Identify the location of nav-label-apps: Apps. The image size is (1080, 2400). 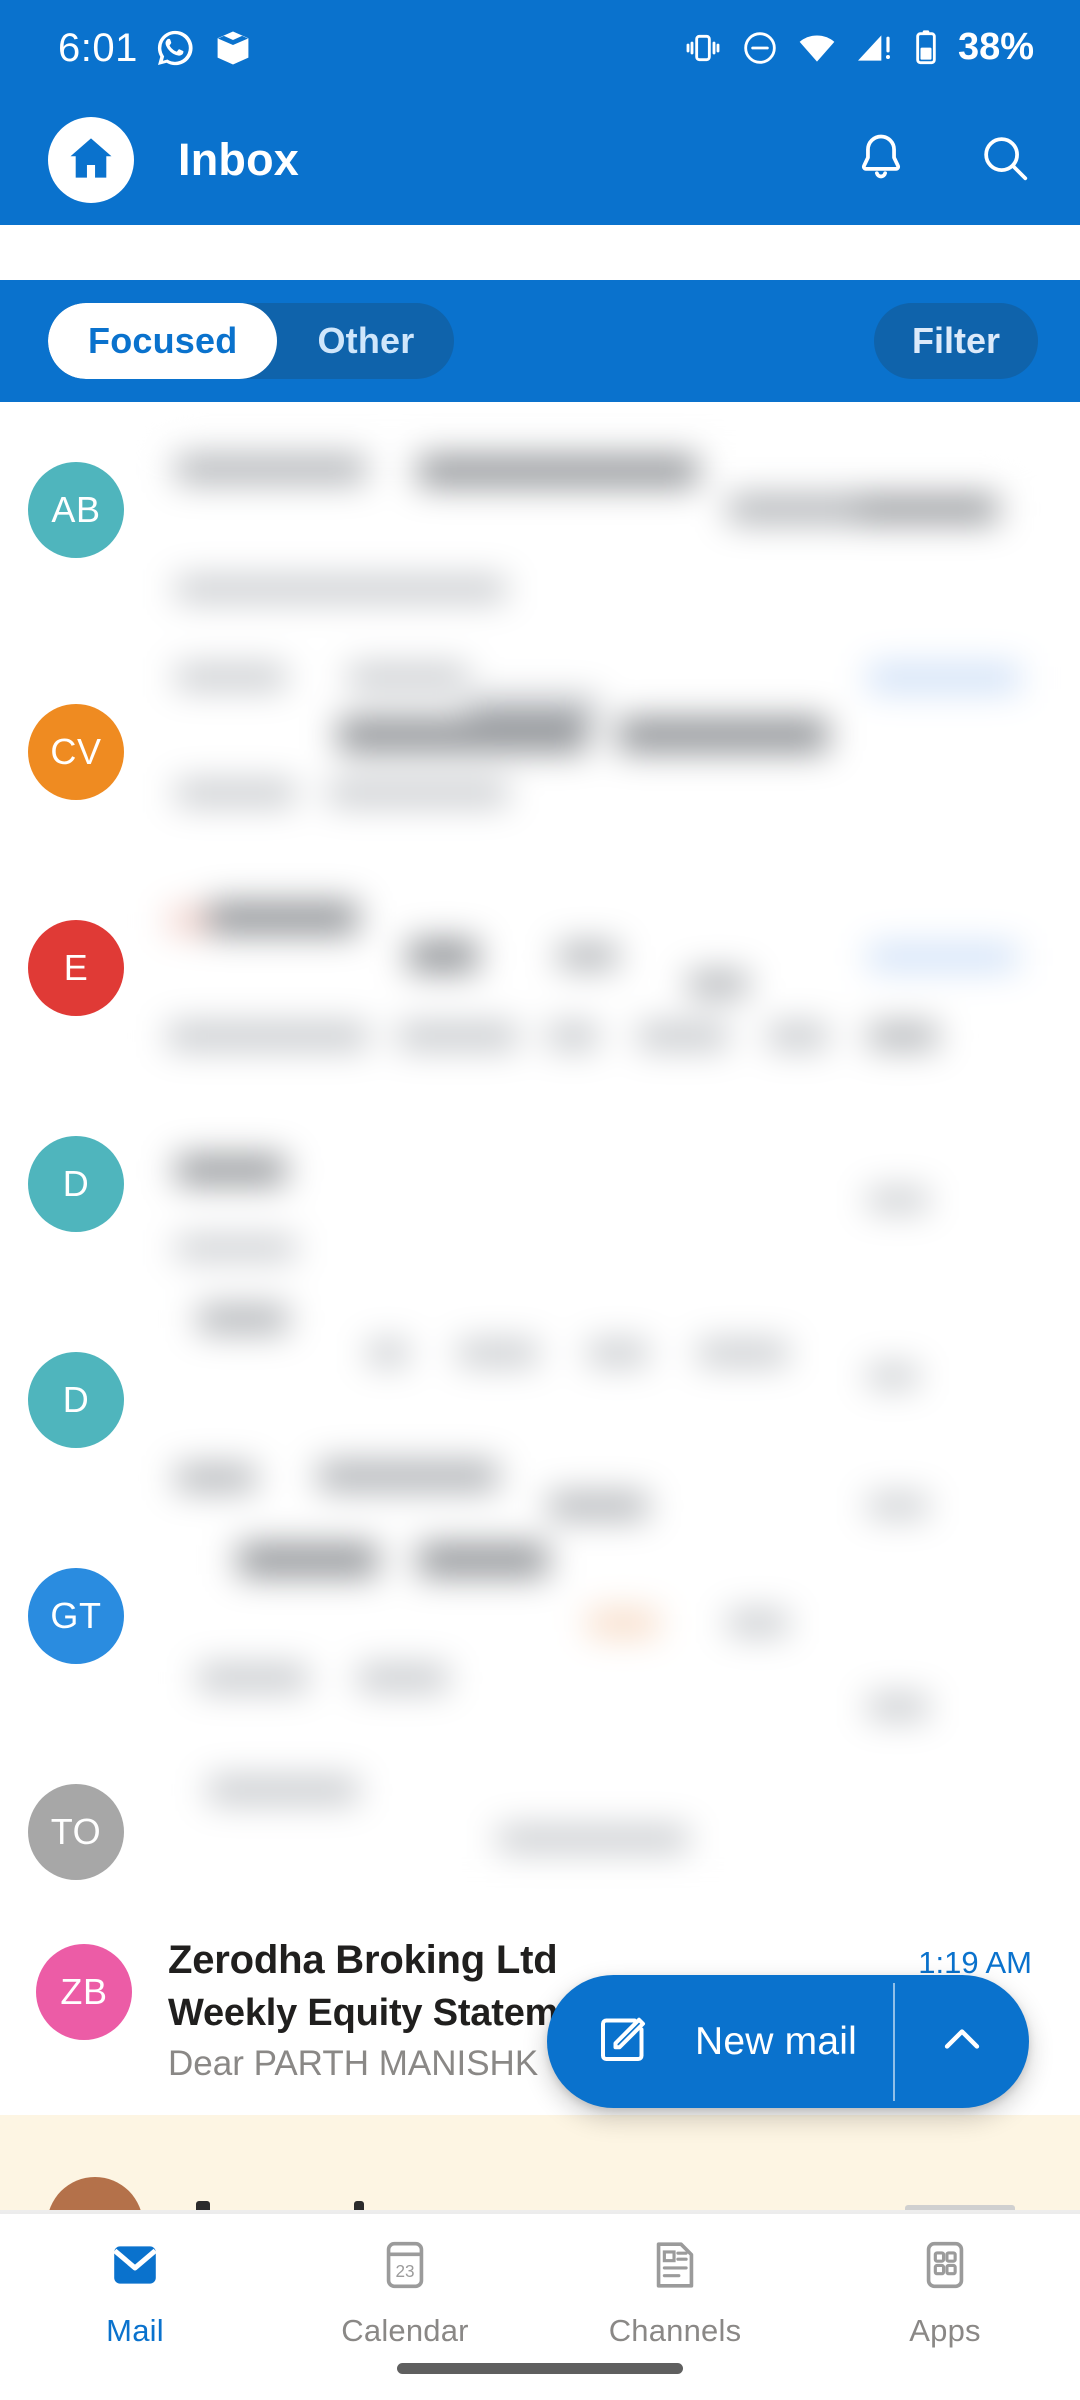
(945, 2330).